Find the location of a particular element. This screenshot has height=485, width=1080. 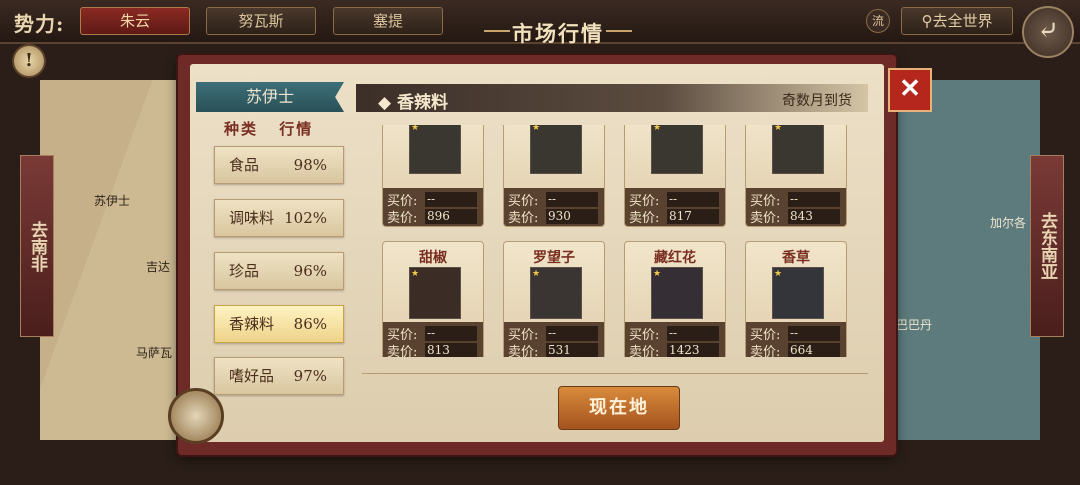

goods-name: 香草 is located at coordinates (796, 258).